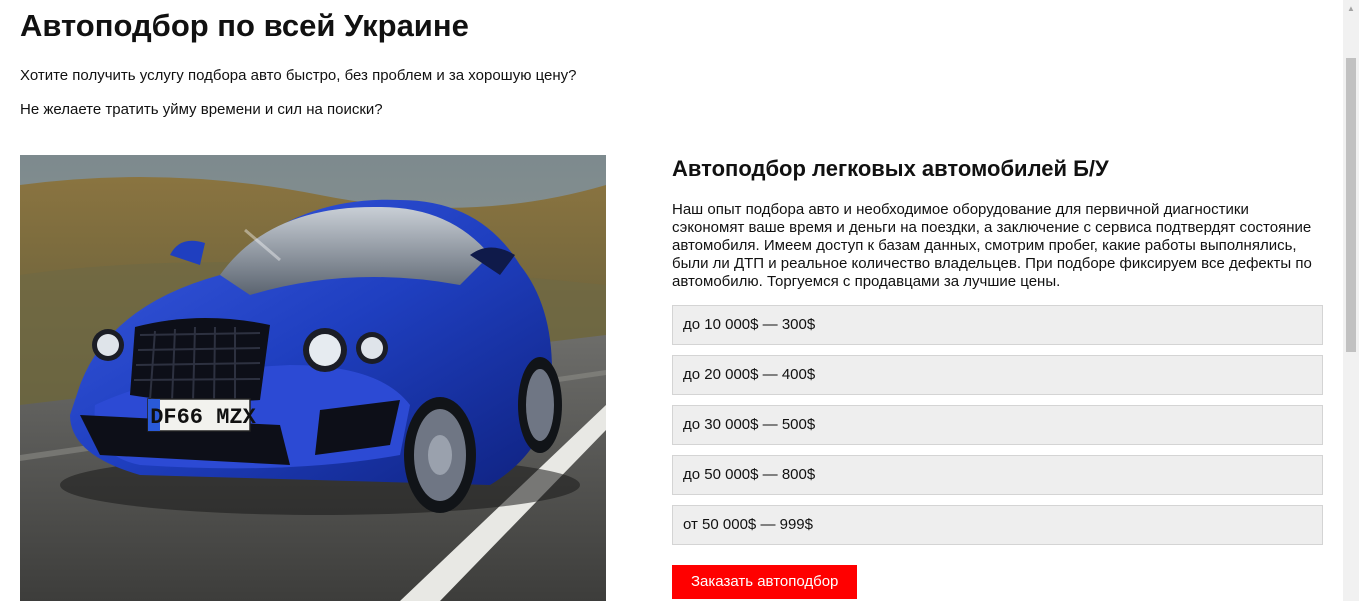 Image resolution: width=1359 pixels, height=601 pixels. I want to click on scroll-up-arrow-icon: ▲, so click(1351, 8).